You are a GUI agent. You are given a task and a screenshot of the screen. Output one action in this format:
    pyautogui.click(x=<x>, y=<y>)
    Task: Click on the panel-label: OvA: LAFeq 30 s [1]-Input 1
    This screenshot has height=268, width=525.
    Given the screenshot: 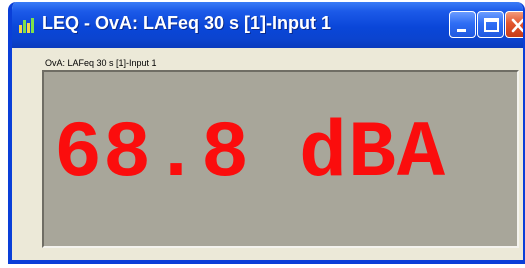 What is the action you would take?
    pyautogui.click(x=101, y=63)
    